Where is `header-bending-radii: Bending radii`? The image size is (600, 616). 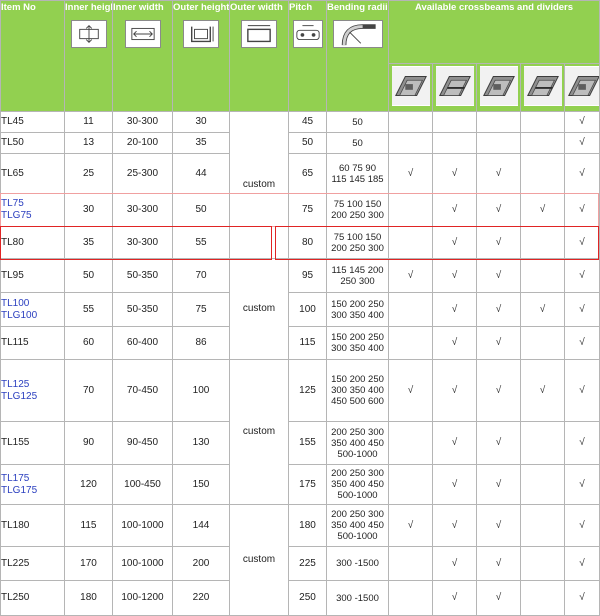 header-bending-radii: Bending radii is located at coordinates (357, 56).